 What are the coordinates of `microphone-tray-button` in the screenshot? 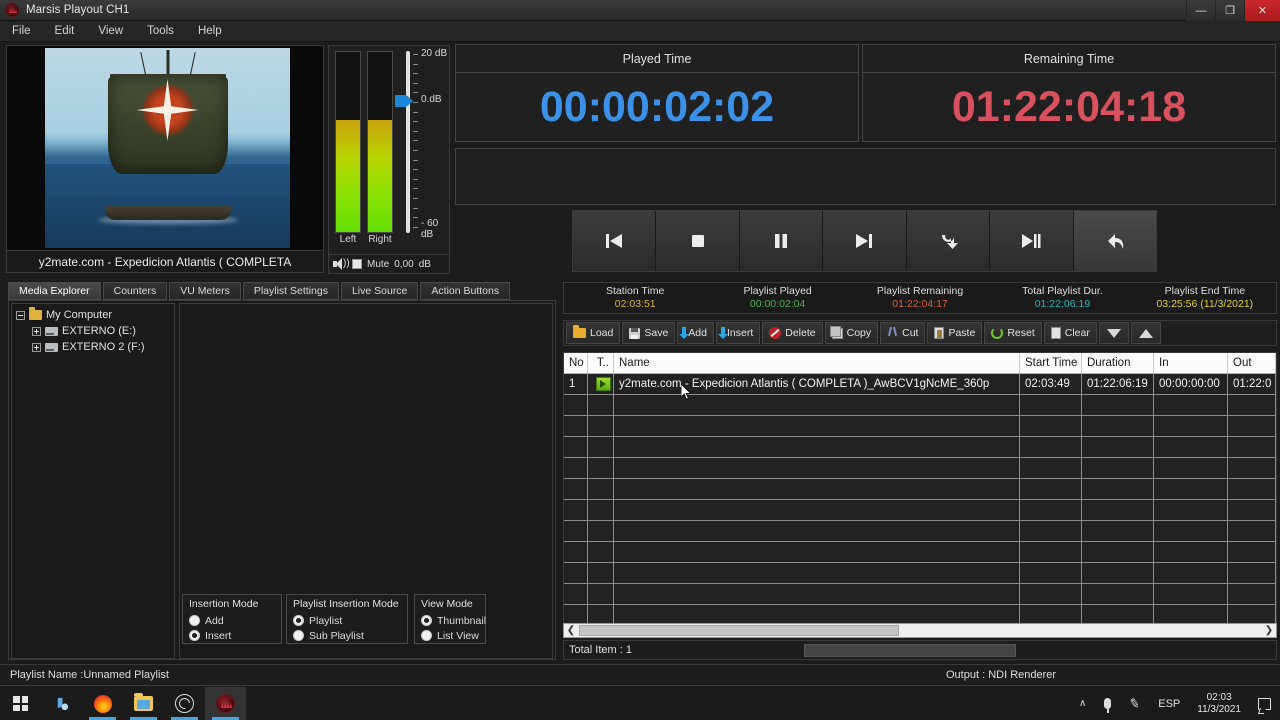 It's located at (1107, 703).